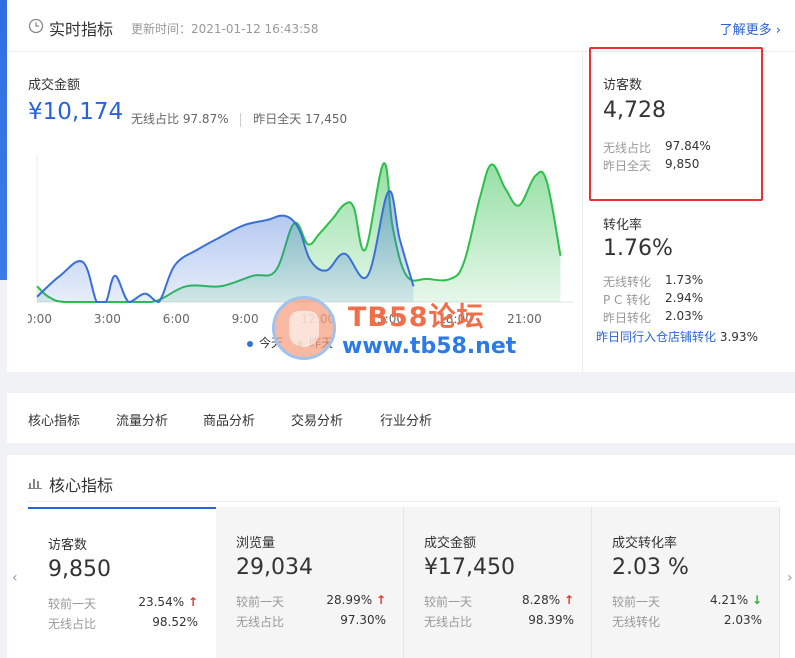  What do you see at coordinates (738, 337) in the screenshot?
I see `peer-conversion-value: 3.93%` at bounding box center [738, 337].